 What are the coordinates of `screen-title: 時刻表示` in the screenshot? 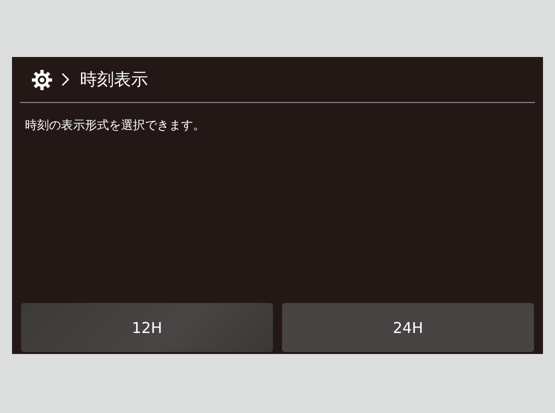 It's located at (114, 80).